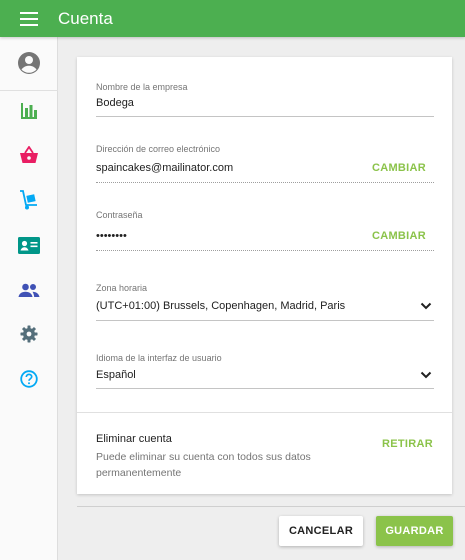  I want to click on password-underline, so click(265, 250).